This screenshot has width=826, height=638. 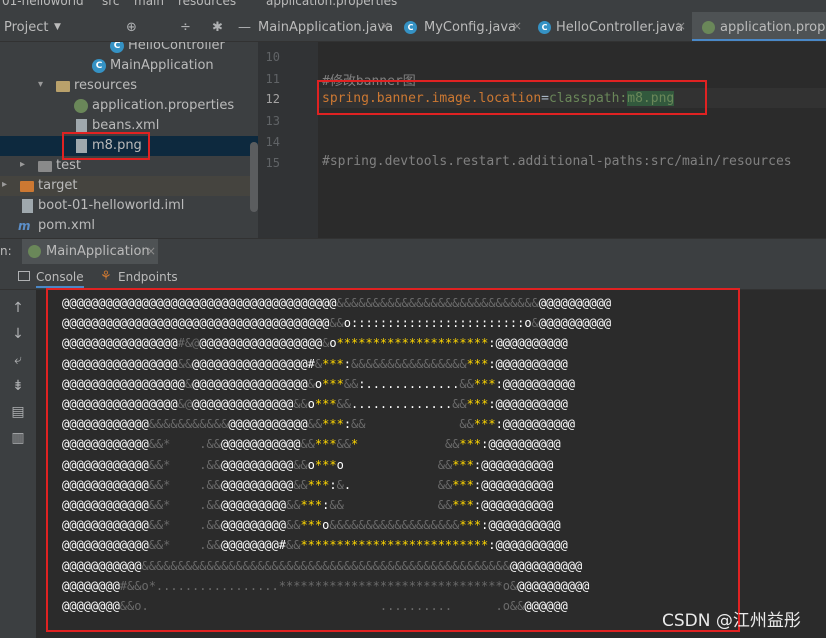 I want to click on tab-label: HelloController.java, so click(x=620, y=27).